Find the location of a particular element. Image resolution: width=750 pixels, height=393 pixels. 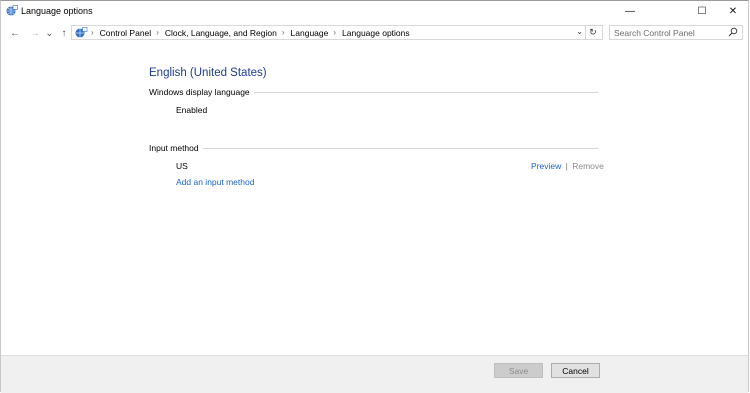

forward-button: → is located at coordinates (35, 33).